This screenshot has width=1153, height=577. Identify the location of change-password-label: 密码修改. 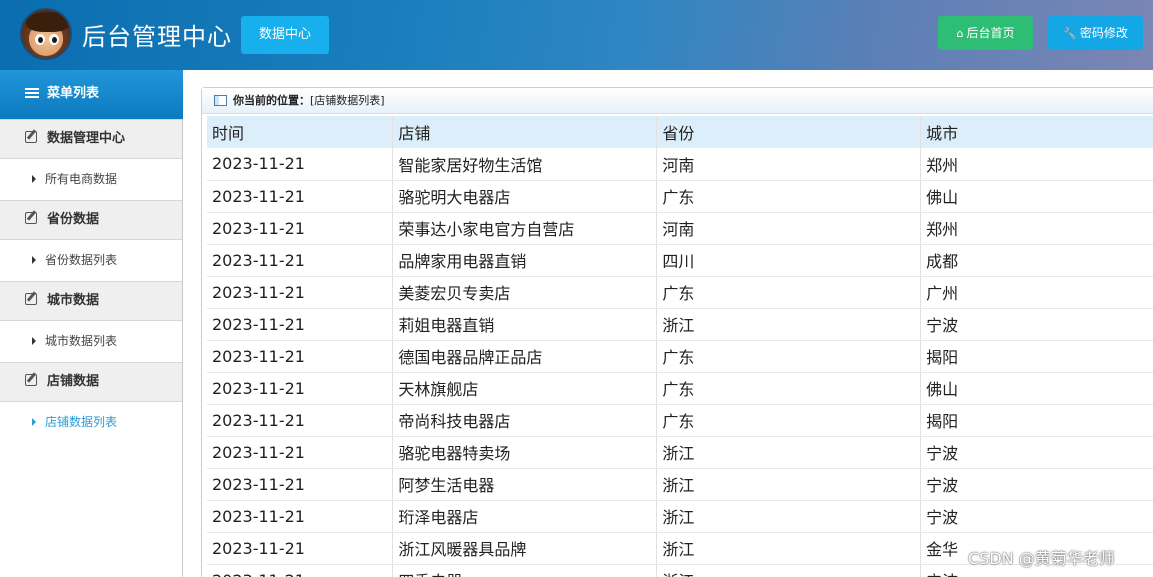
(1103, 33).